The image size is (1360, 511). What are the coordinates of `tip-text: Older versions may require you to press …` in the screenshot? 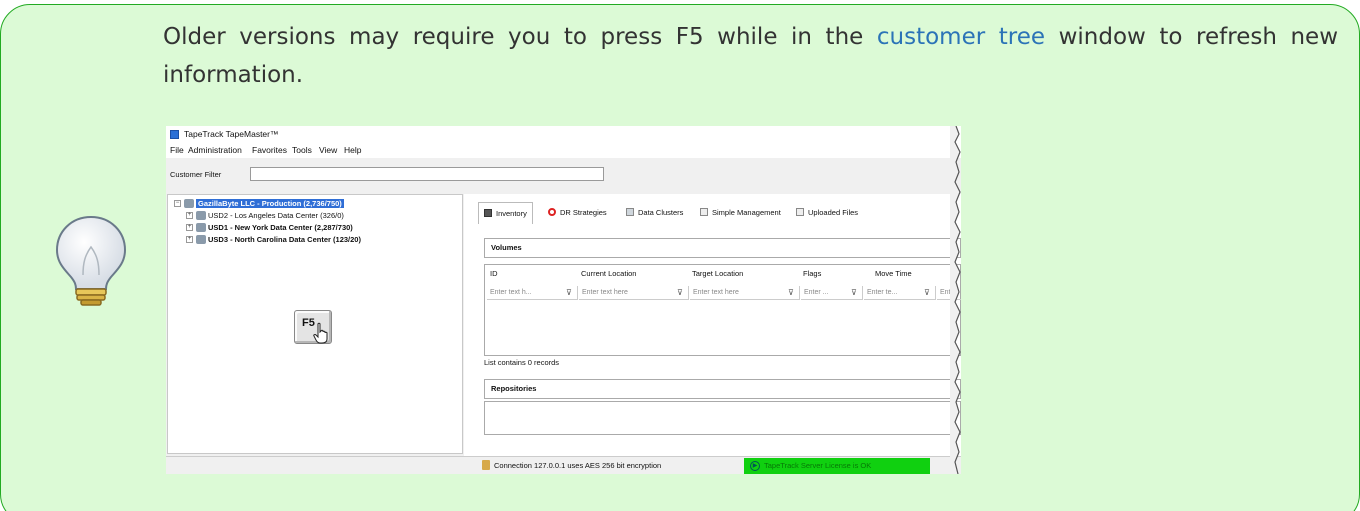 It's located at (750, 56).